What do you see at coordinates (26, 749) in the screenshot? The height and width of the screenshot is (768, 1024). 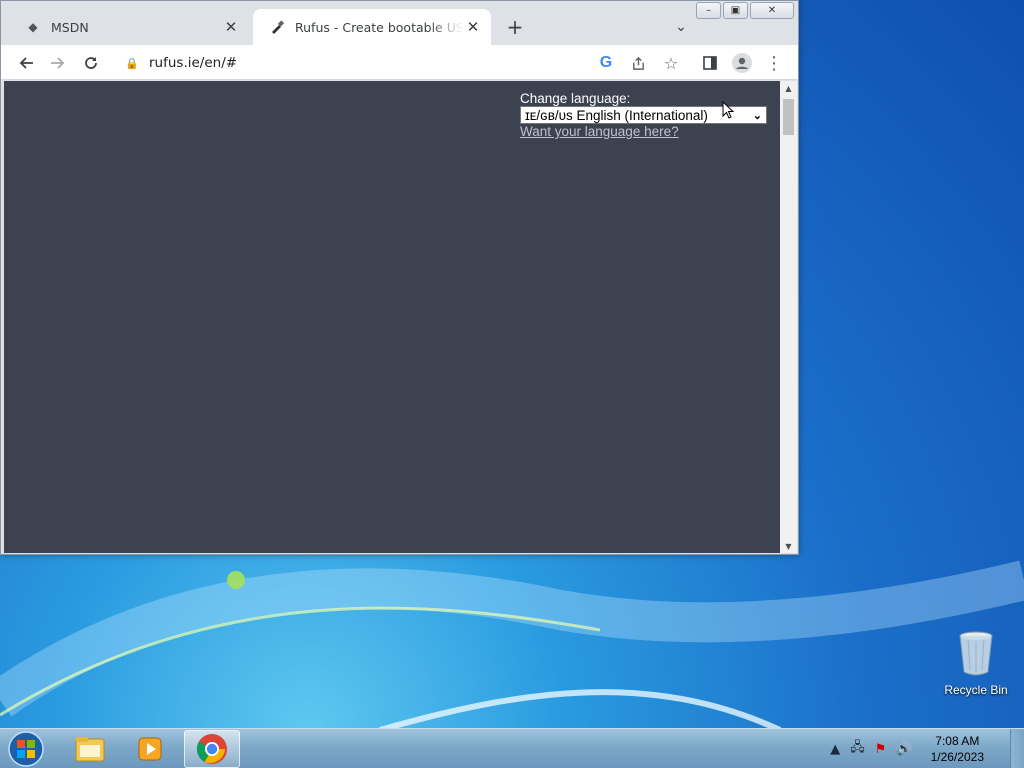 I see `start-button-icon` at bounding box center [26, 749].